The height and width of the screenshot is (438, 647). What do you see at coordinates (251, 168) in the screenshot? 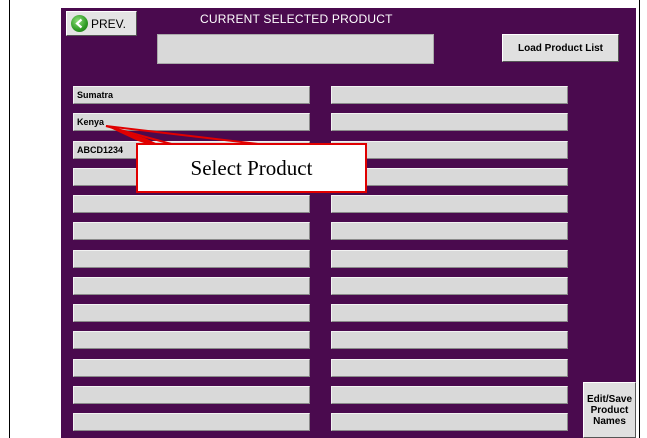
I see `select-product-callout: Select Product` at bounding box center [251, 168].